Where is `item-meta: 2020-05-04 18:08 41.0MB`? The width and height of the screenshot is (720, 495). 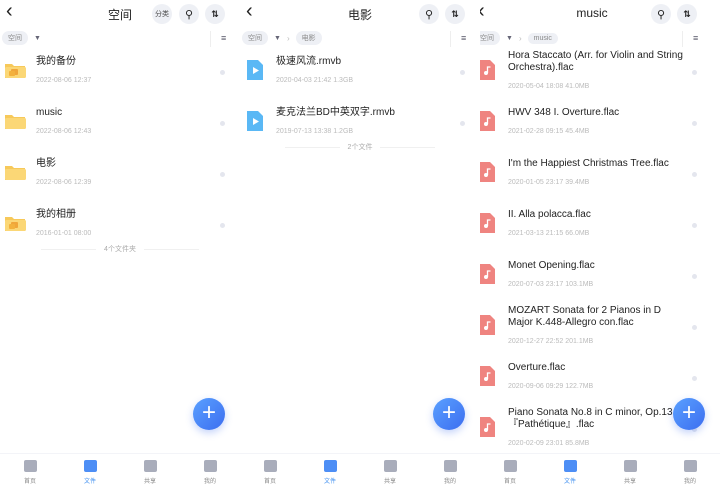
item-meta: 2020-05-04 18:08 41.0MB is located at coordinates (549, 86).